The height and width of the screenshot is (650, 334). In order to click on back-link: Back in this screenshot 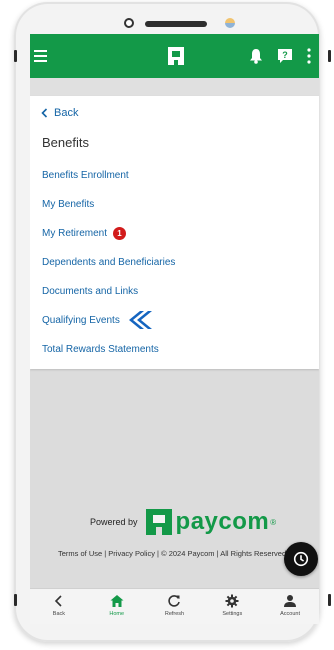, I will do `click(59, 113)`.